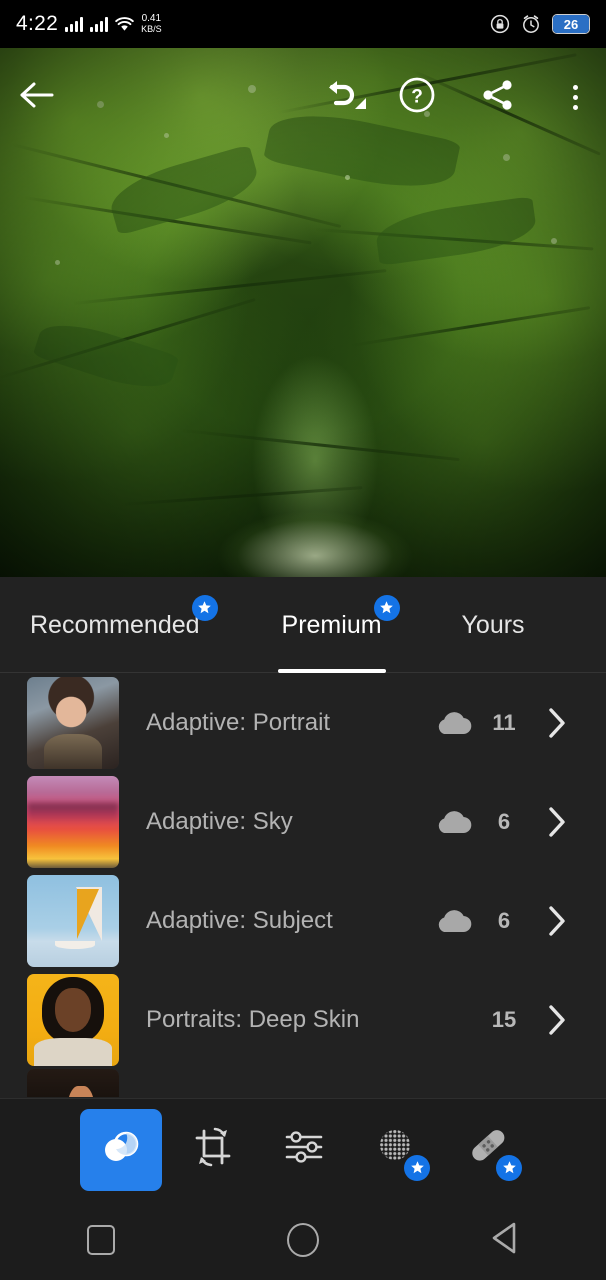 The image size is (606, 1280). Describe the element at coordinates (360, 103) in the screenshot. I see `undo-longpress-indicator` at that location.